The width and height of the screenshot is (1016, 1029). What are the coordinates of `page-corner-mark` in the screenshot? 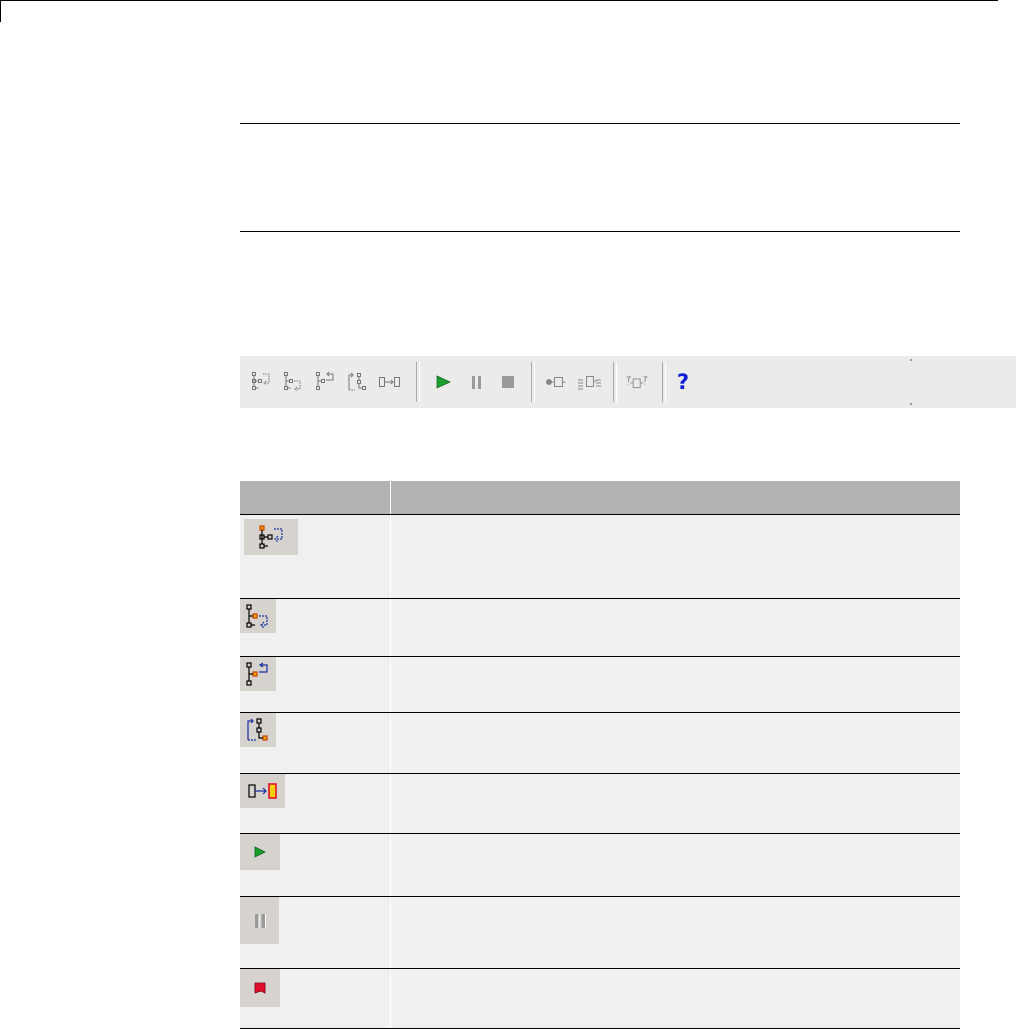 It's located at (0, 11).